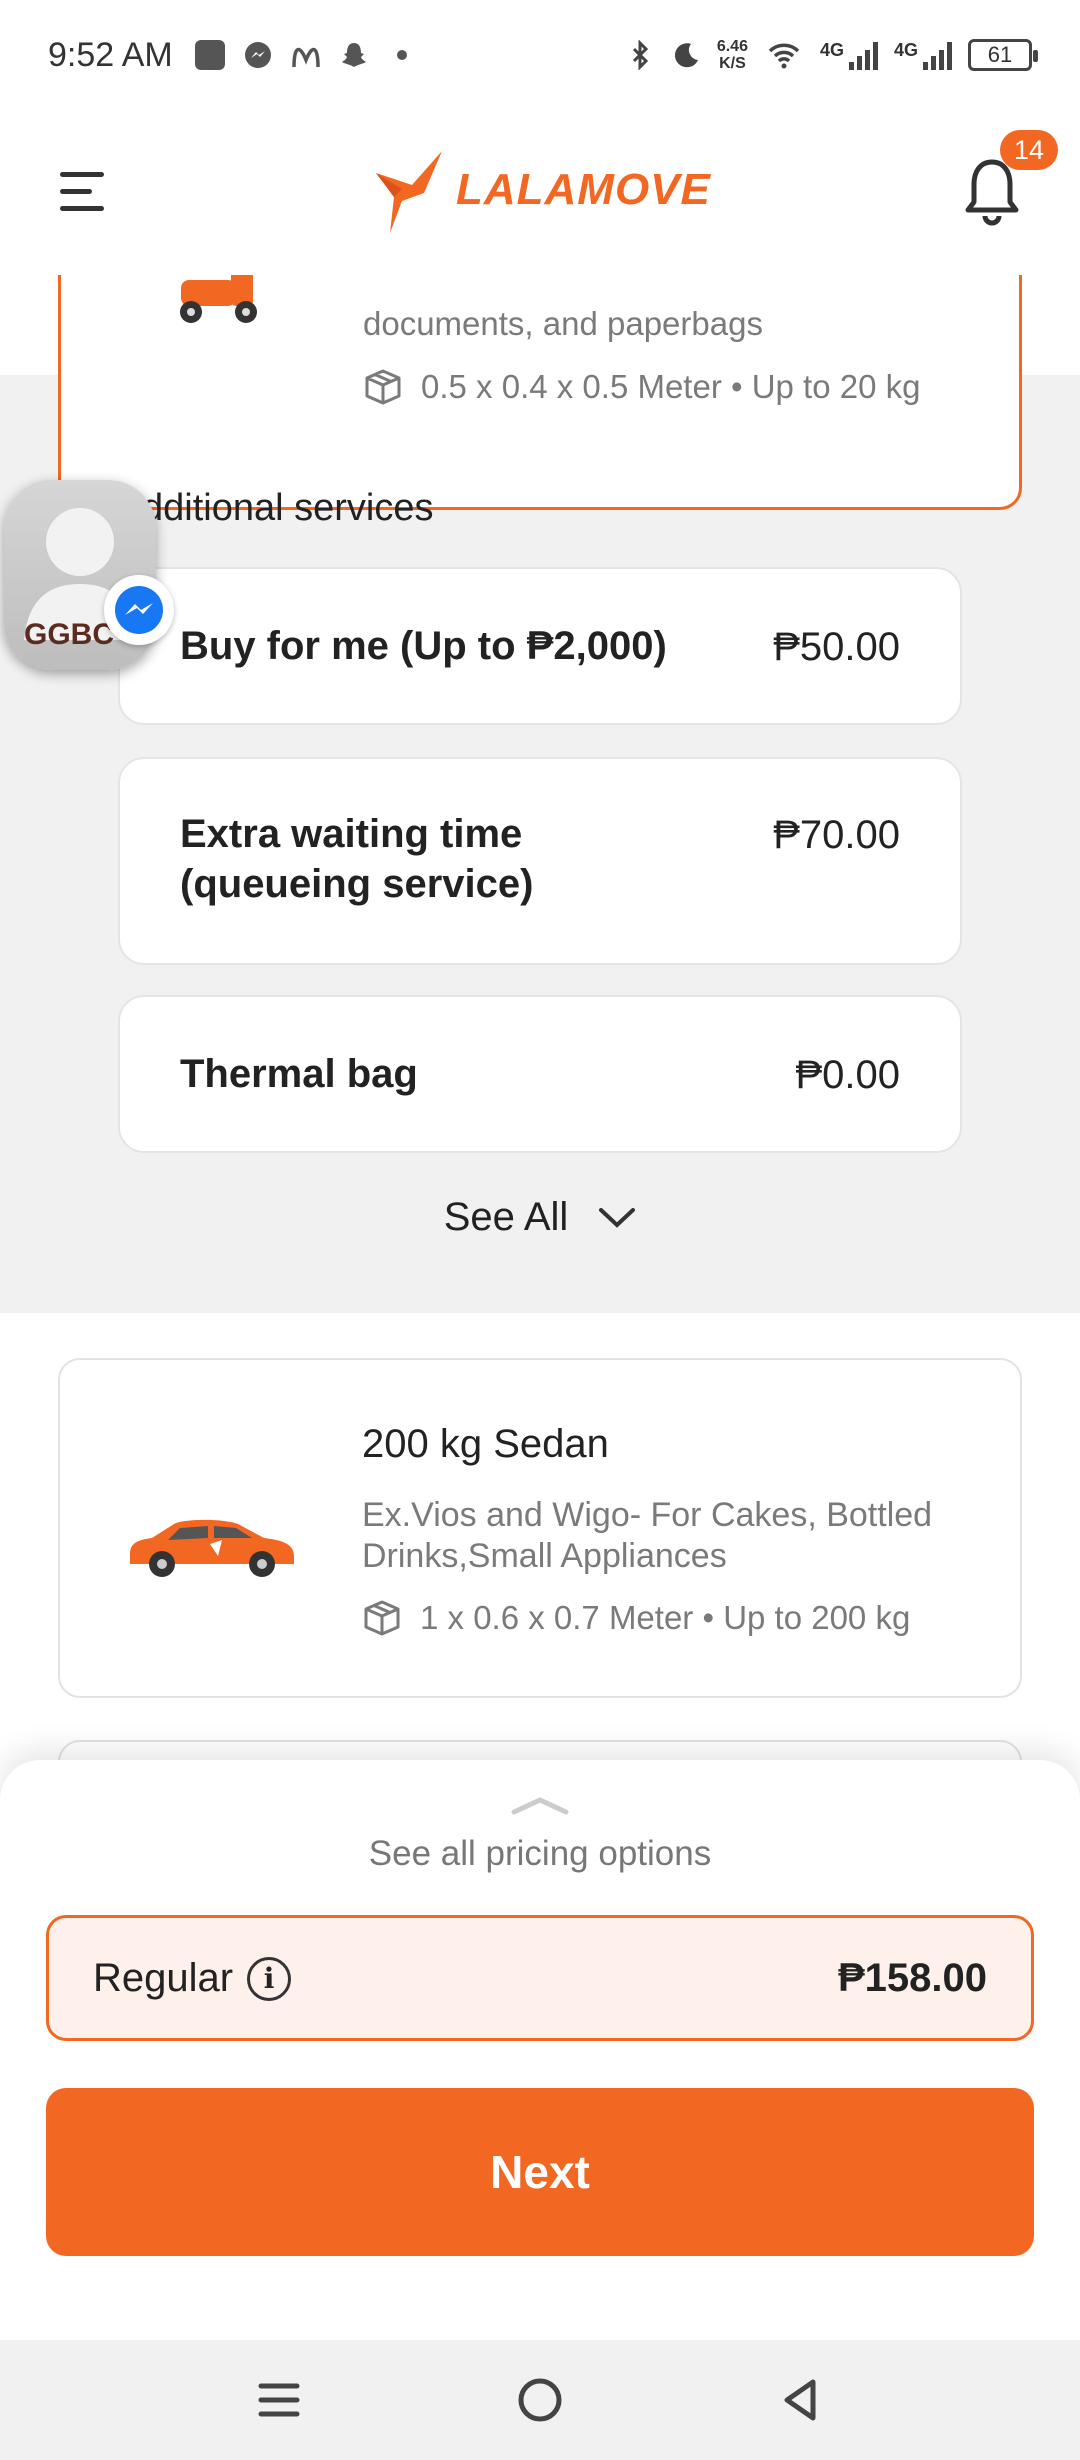 Image resolution: width=1080 pixels, height=2460 pixels. Describe the element at coordinates (640, 55) in the screenshot. I see `bluetooth-icon` at that location.